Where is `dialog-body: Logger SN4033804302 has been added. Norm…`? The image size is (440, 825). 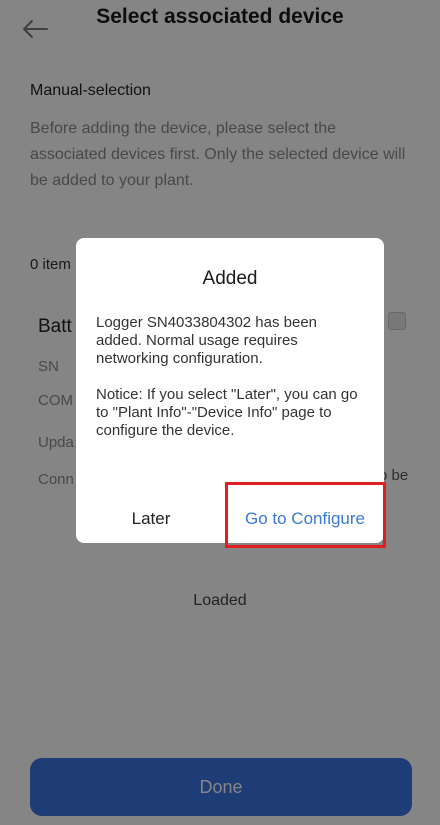
dialog-body: Logger SN4033804302 has been added. Norm… is located at coordinates (231, 377).